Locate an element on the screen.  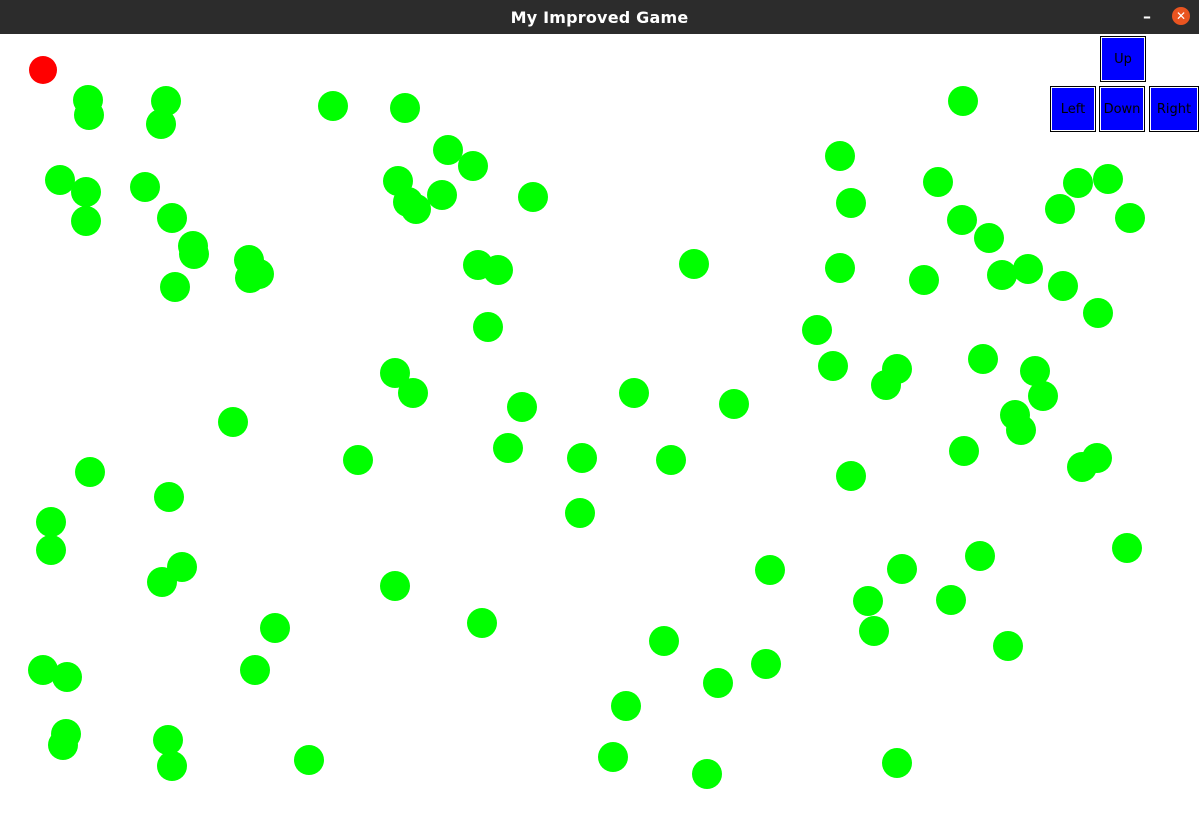
window-title: My Improved Game is located at coordinates (599, 17).